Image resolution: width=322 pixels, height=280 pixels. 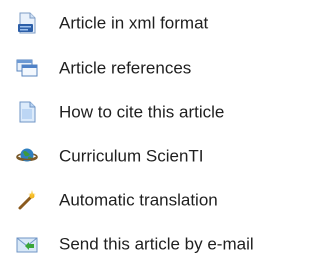 I want to click on link-automatic-translation: Automatic translation, so click(x=155, y=200).